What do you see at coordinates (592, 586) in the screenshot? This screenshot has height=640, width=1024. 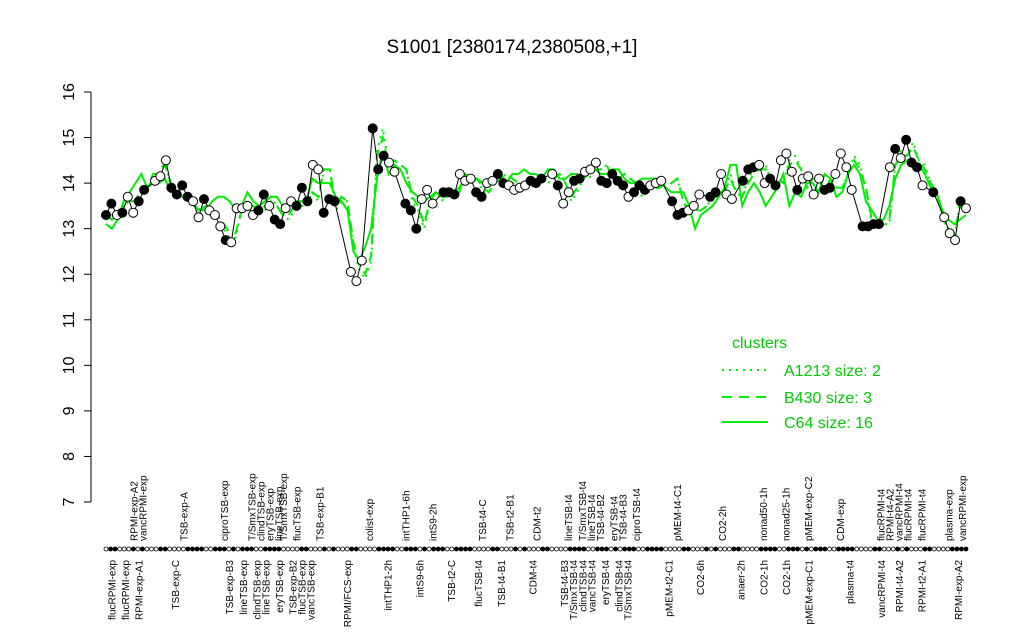 I see `bottom-category-label: vancTSB-t4` at bounding box center [592, 586].